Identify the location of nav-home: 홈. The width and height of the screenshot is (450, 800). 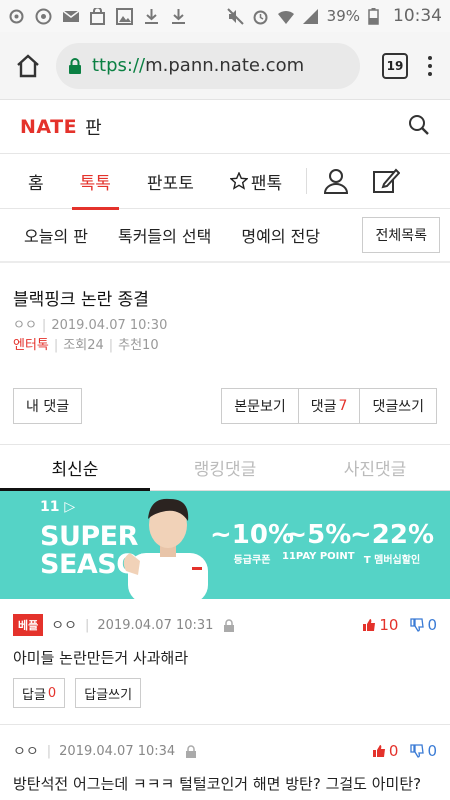
(36, 181).